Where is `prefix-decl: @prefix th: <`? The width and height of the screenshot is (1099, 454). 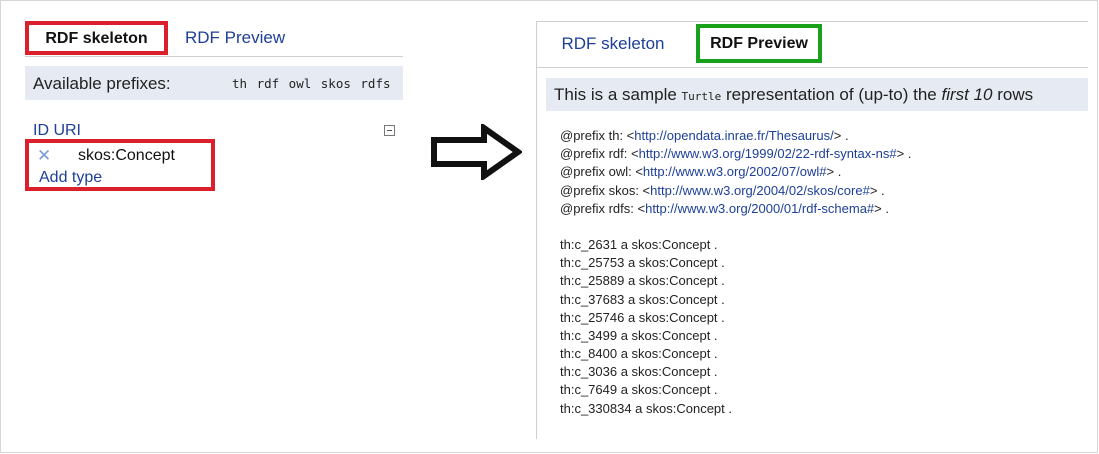
prefix-decl: @prefix th: < is located at coordinates (597, 135).